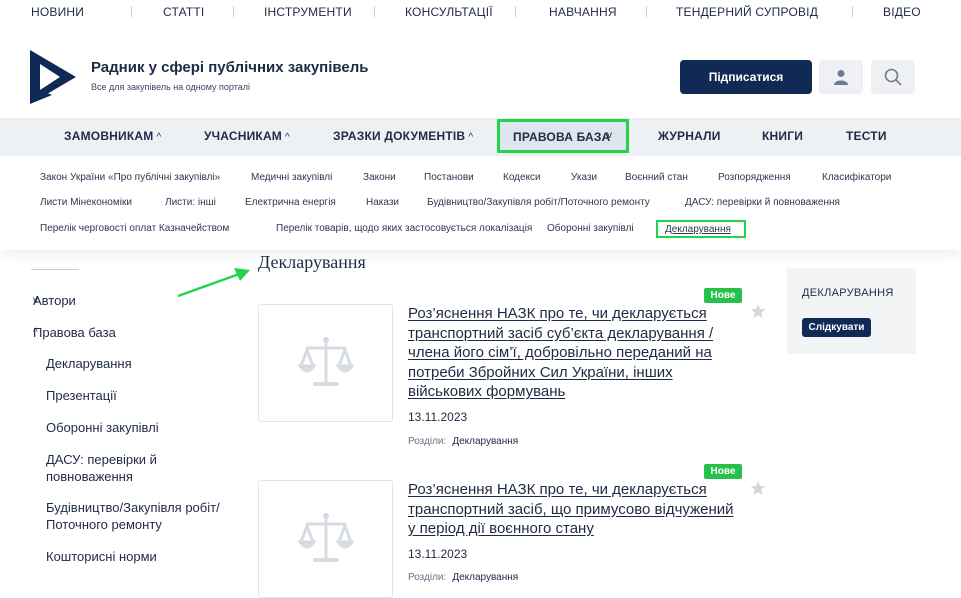 Image resolution: width=961 pixels, height=598 pixels. Describe the element at coordinates (130, 177) in the screenshot. I see `sub-nav-item: Закон України «Про публічні закупівлі»` at that location.